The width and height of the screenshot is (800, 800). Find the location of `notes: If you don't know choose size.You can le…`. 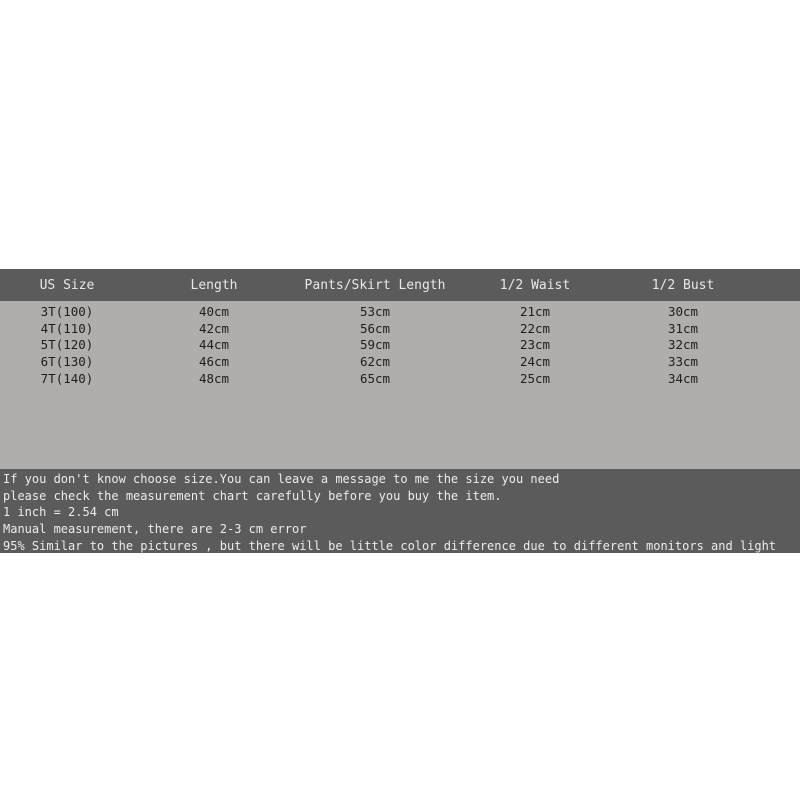

notes: If you don't know choose size.You can le… is located at coordinates (400, 511).